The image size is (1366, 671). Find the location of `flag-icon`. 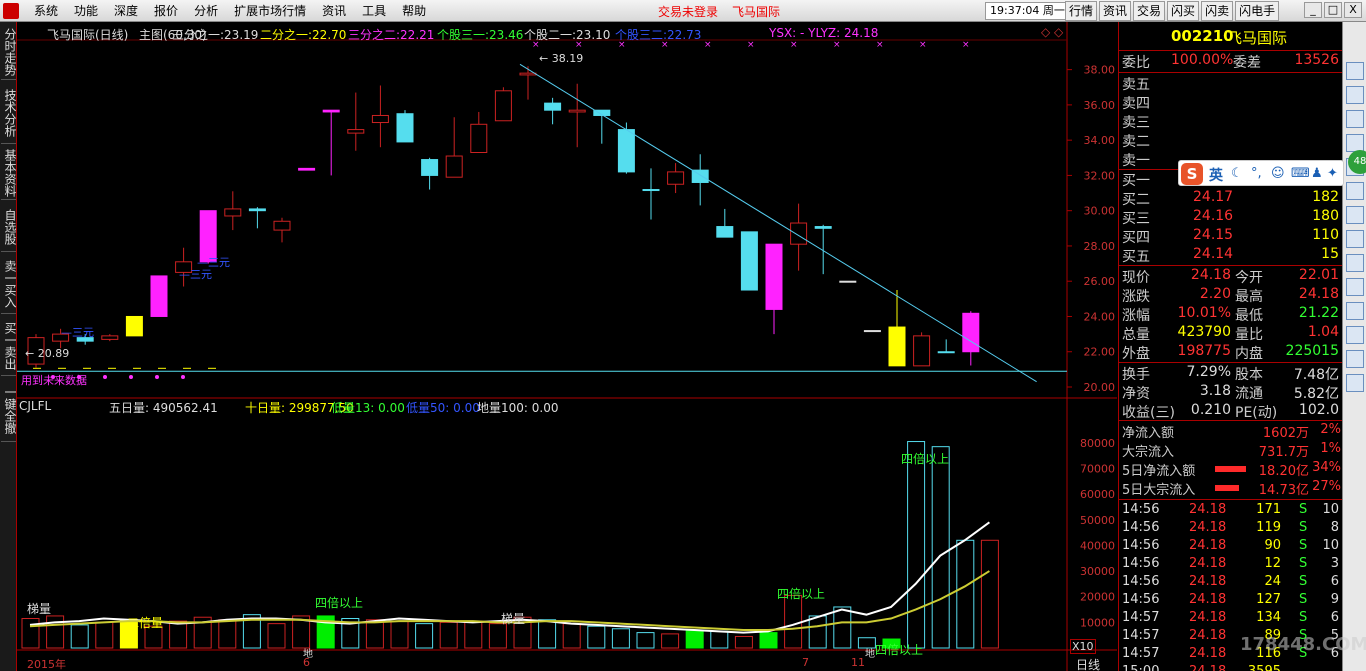

flag-icon is located at coordinates (1355, 287).